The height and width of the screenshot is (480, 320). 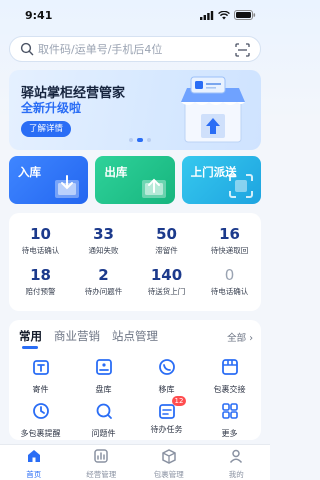 I want to click on tool-label: 包裹交接, so click(x=229, y=389).